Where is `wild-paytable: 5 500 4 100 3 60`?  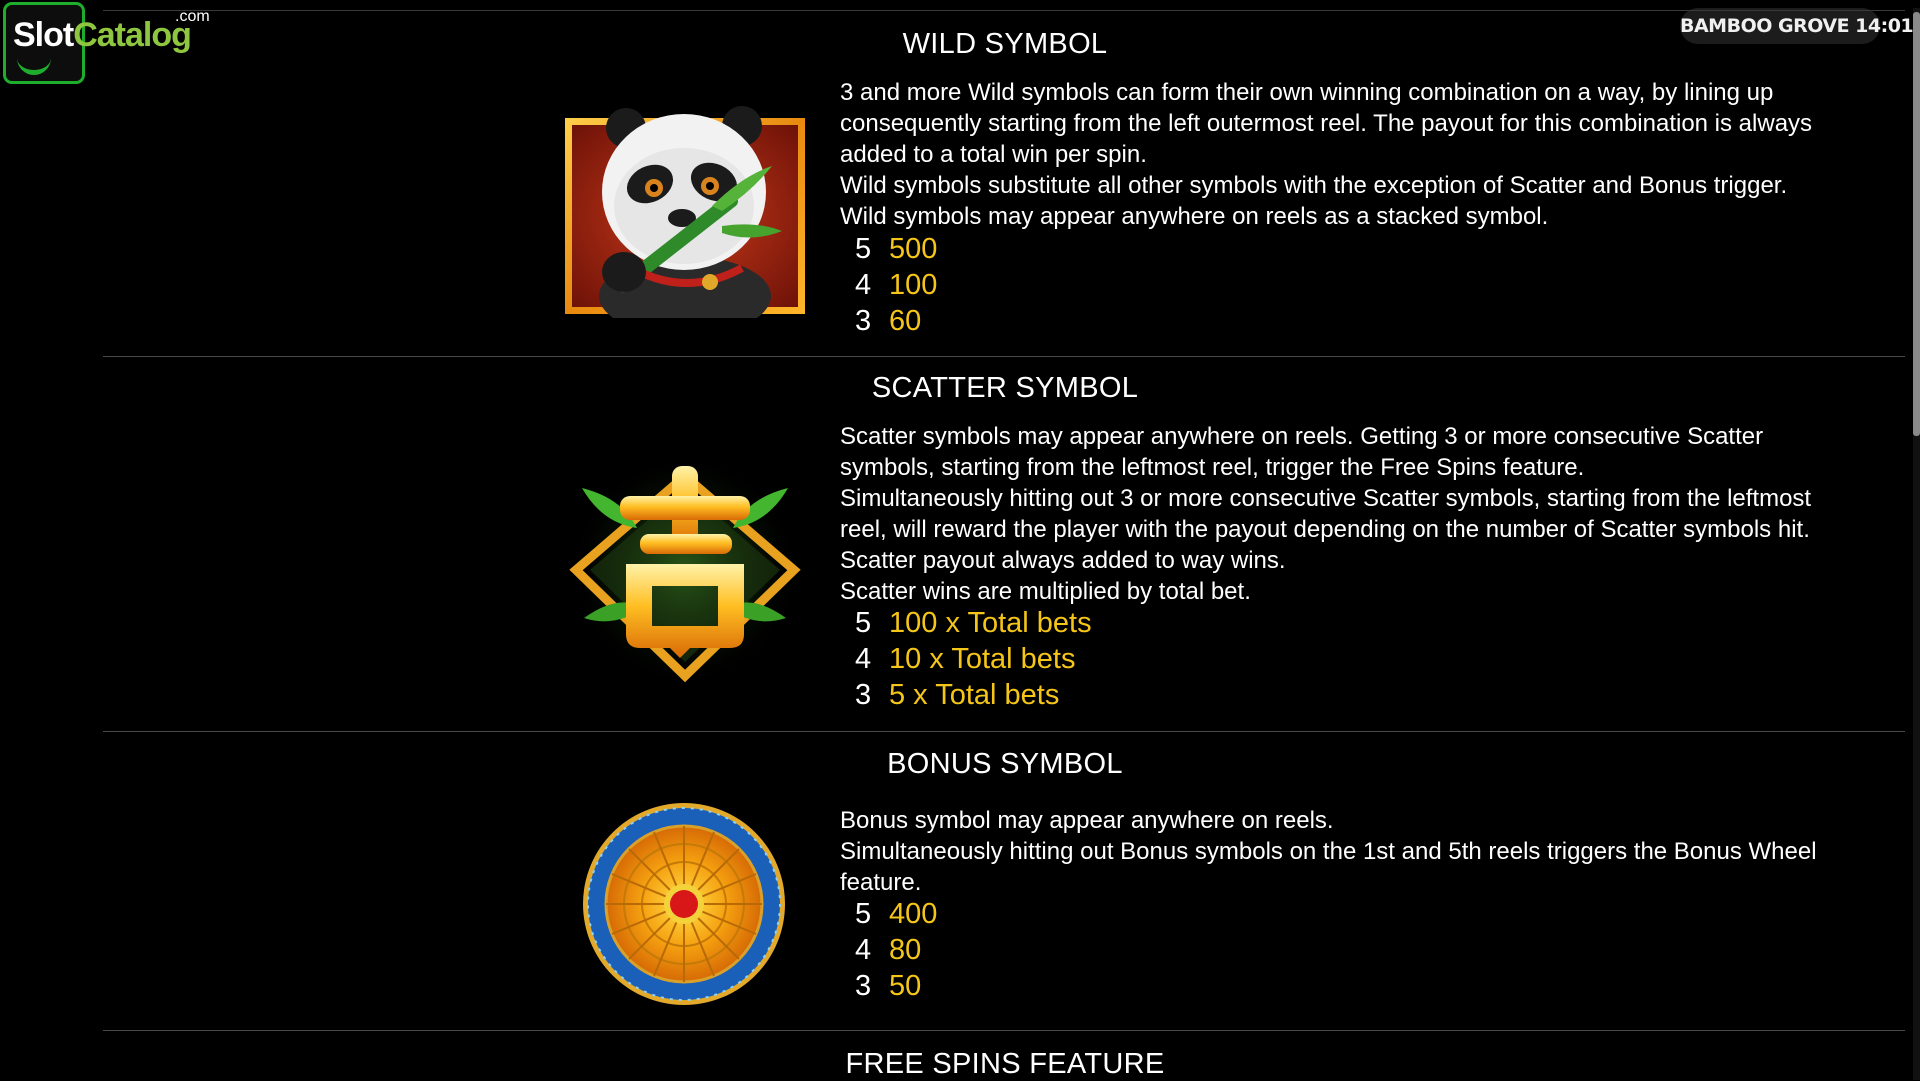
wild-paytable: 5 500 4 100 3 60 is located at coordinates (896, 285).